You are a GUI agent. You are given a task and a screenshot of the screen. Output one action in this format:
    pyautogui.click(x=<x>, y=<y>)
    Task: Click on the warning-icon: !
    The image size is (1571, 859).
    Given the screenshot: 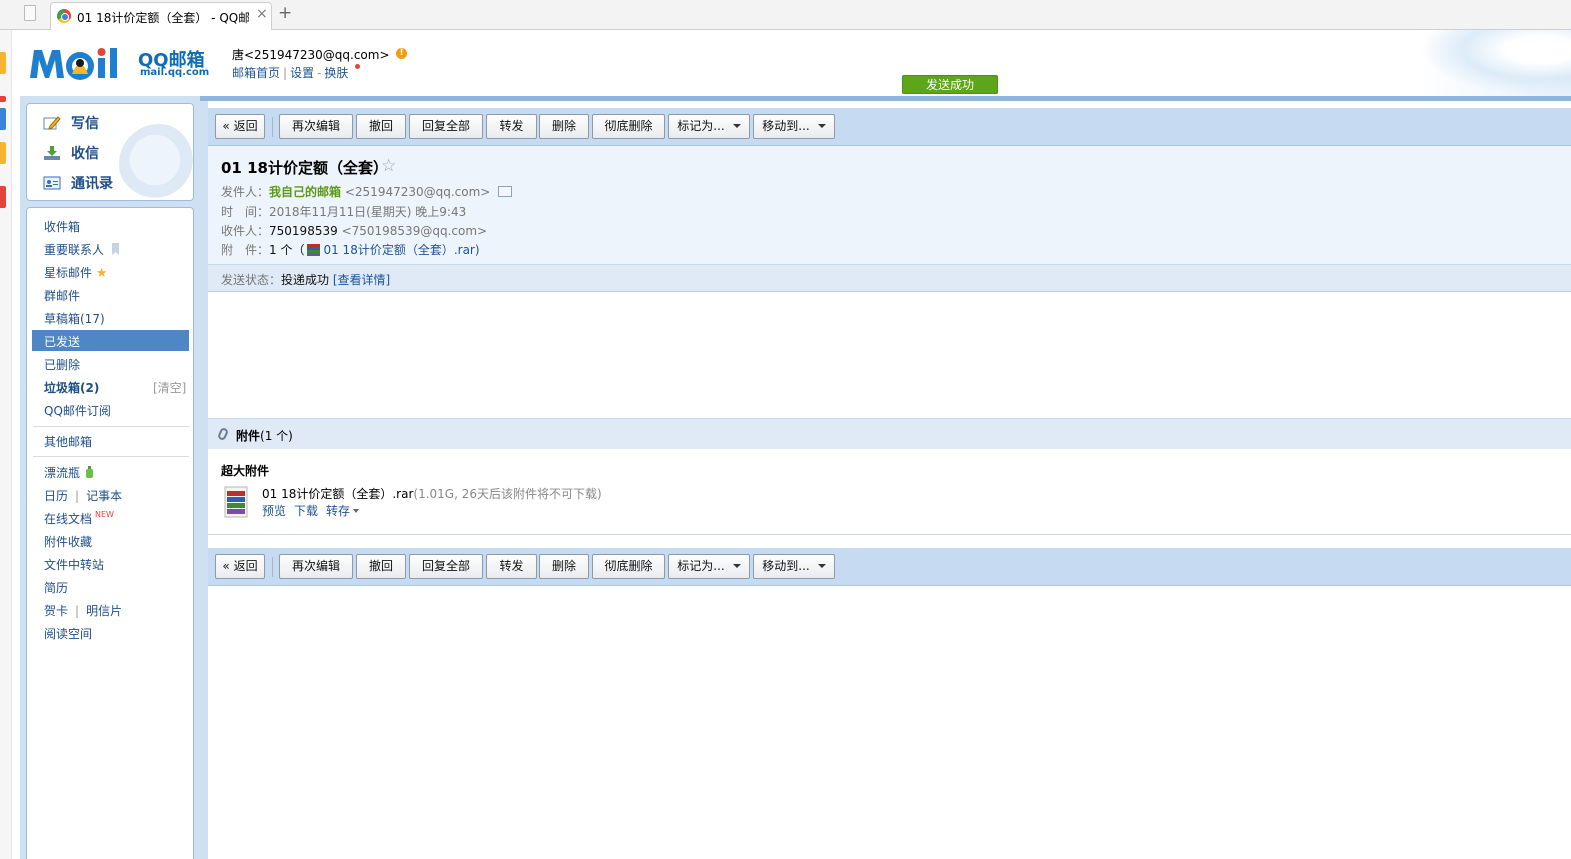 What is the action you would take?
    pyautogui.click(x=401, y=53)
    